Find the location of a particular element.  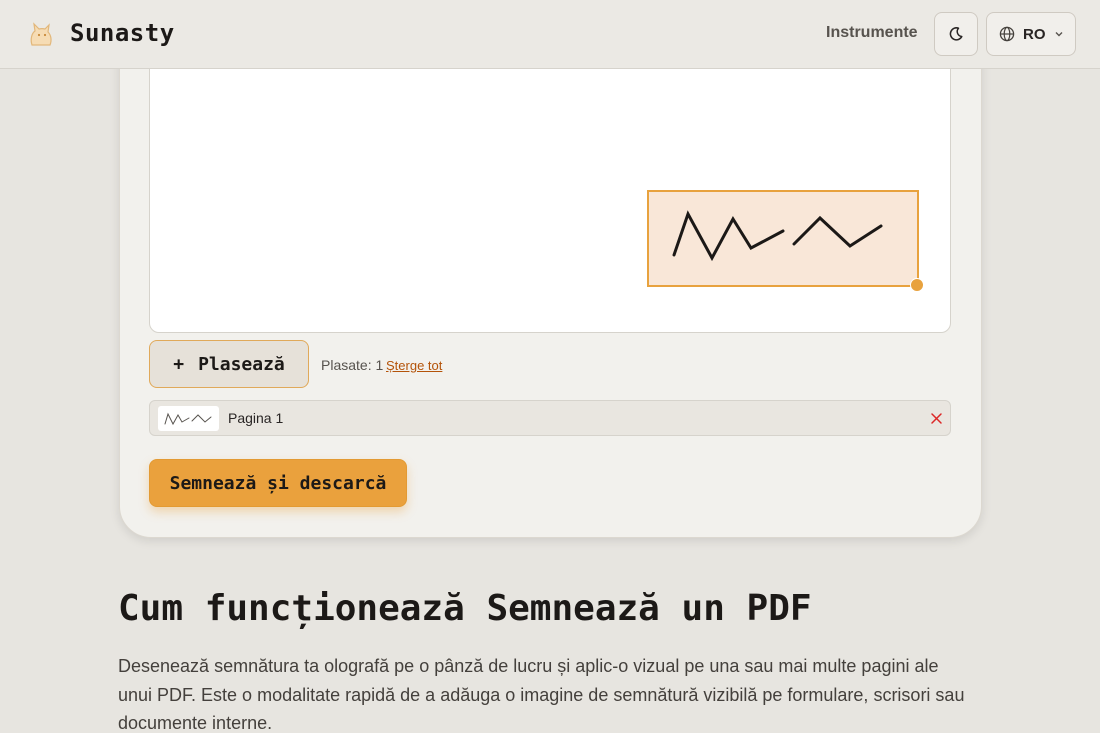

signature-drawing is located at coordinates (777, 236).